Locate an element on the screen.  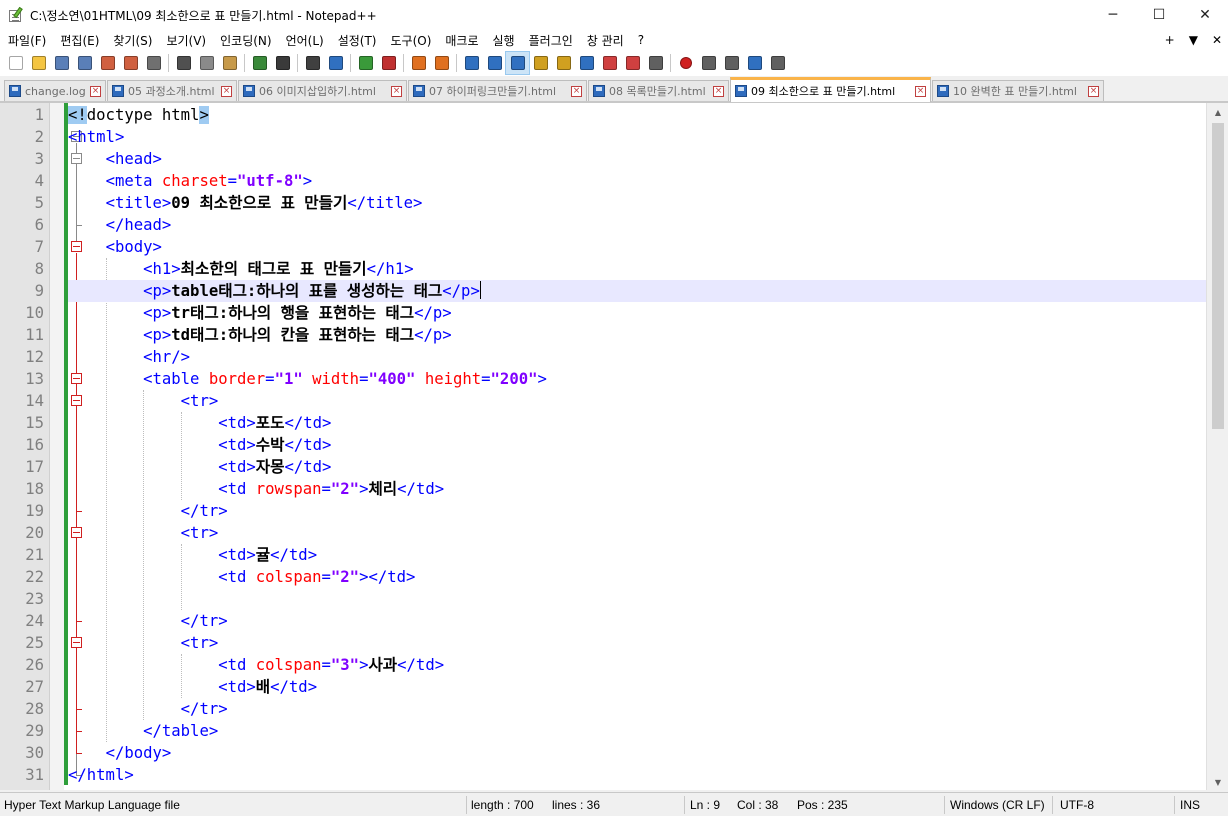
status-eol: Windows (CR LF) is located at coordinates (995, 804).